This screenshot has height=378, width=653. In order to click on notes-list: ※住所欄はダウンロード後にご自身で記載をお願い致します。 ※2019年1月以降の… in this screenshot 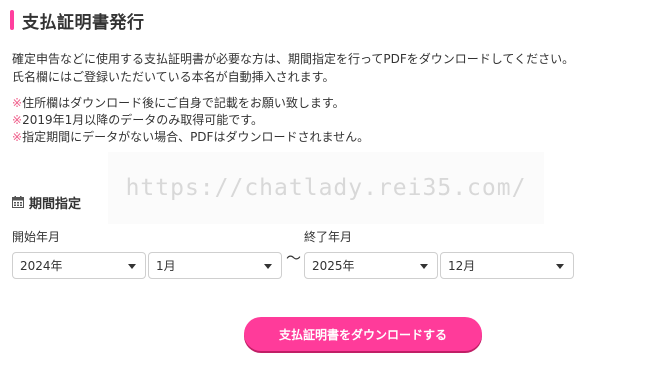, I will do `click(190, 120)`.